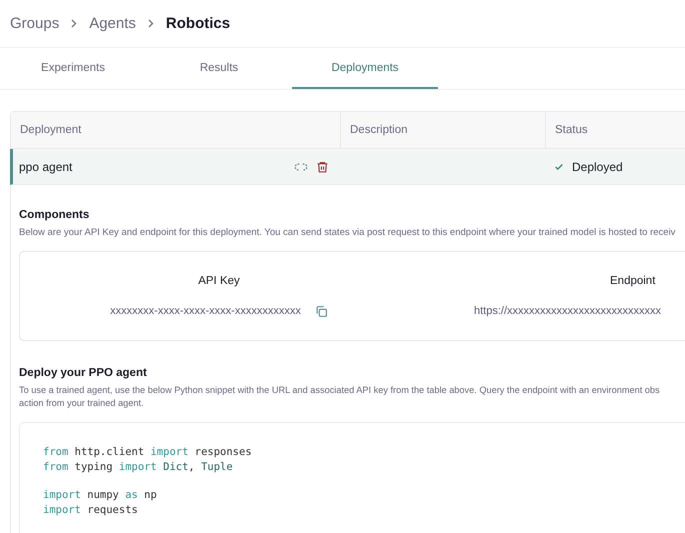 The height and width of the screenshot is (533, 685). What do you see at coordinates (148, 452) in the screenshot?
I see `code-line: from http.client import responses` at bounding box center [148, 452].